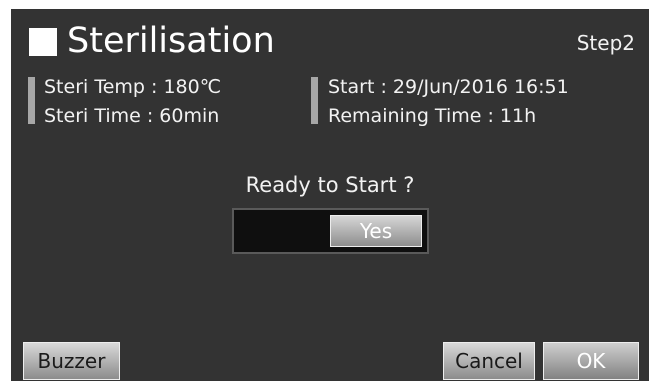 The image size is (657, 383). Describe the element at coordinates (376, 231) in the screenshot. I see `yes-button: Yes` at that location.